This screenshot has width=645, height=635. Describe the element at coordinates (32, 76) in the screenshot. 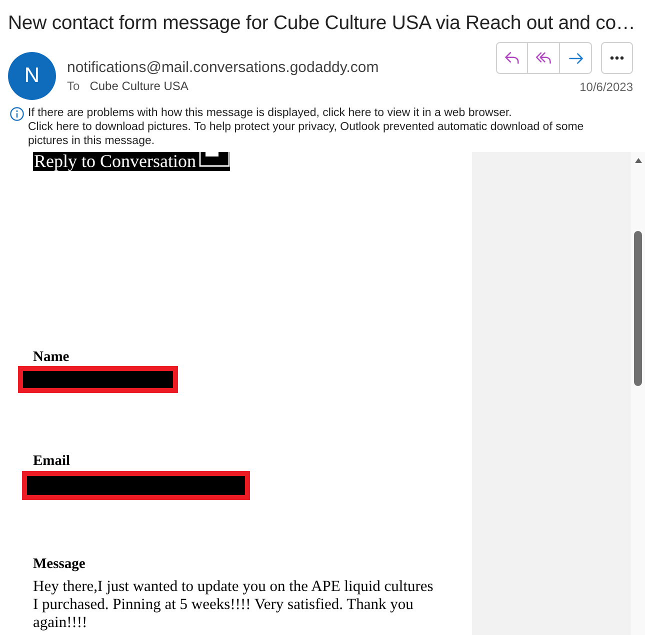

I see `sender-avatar: N` at that location.